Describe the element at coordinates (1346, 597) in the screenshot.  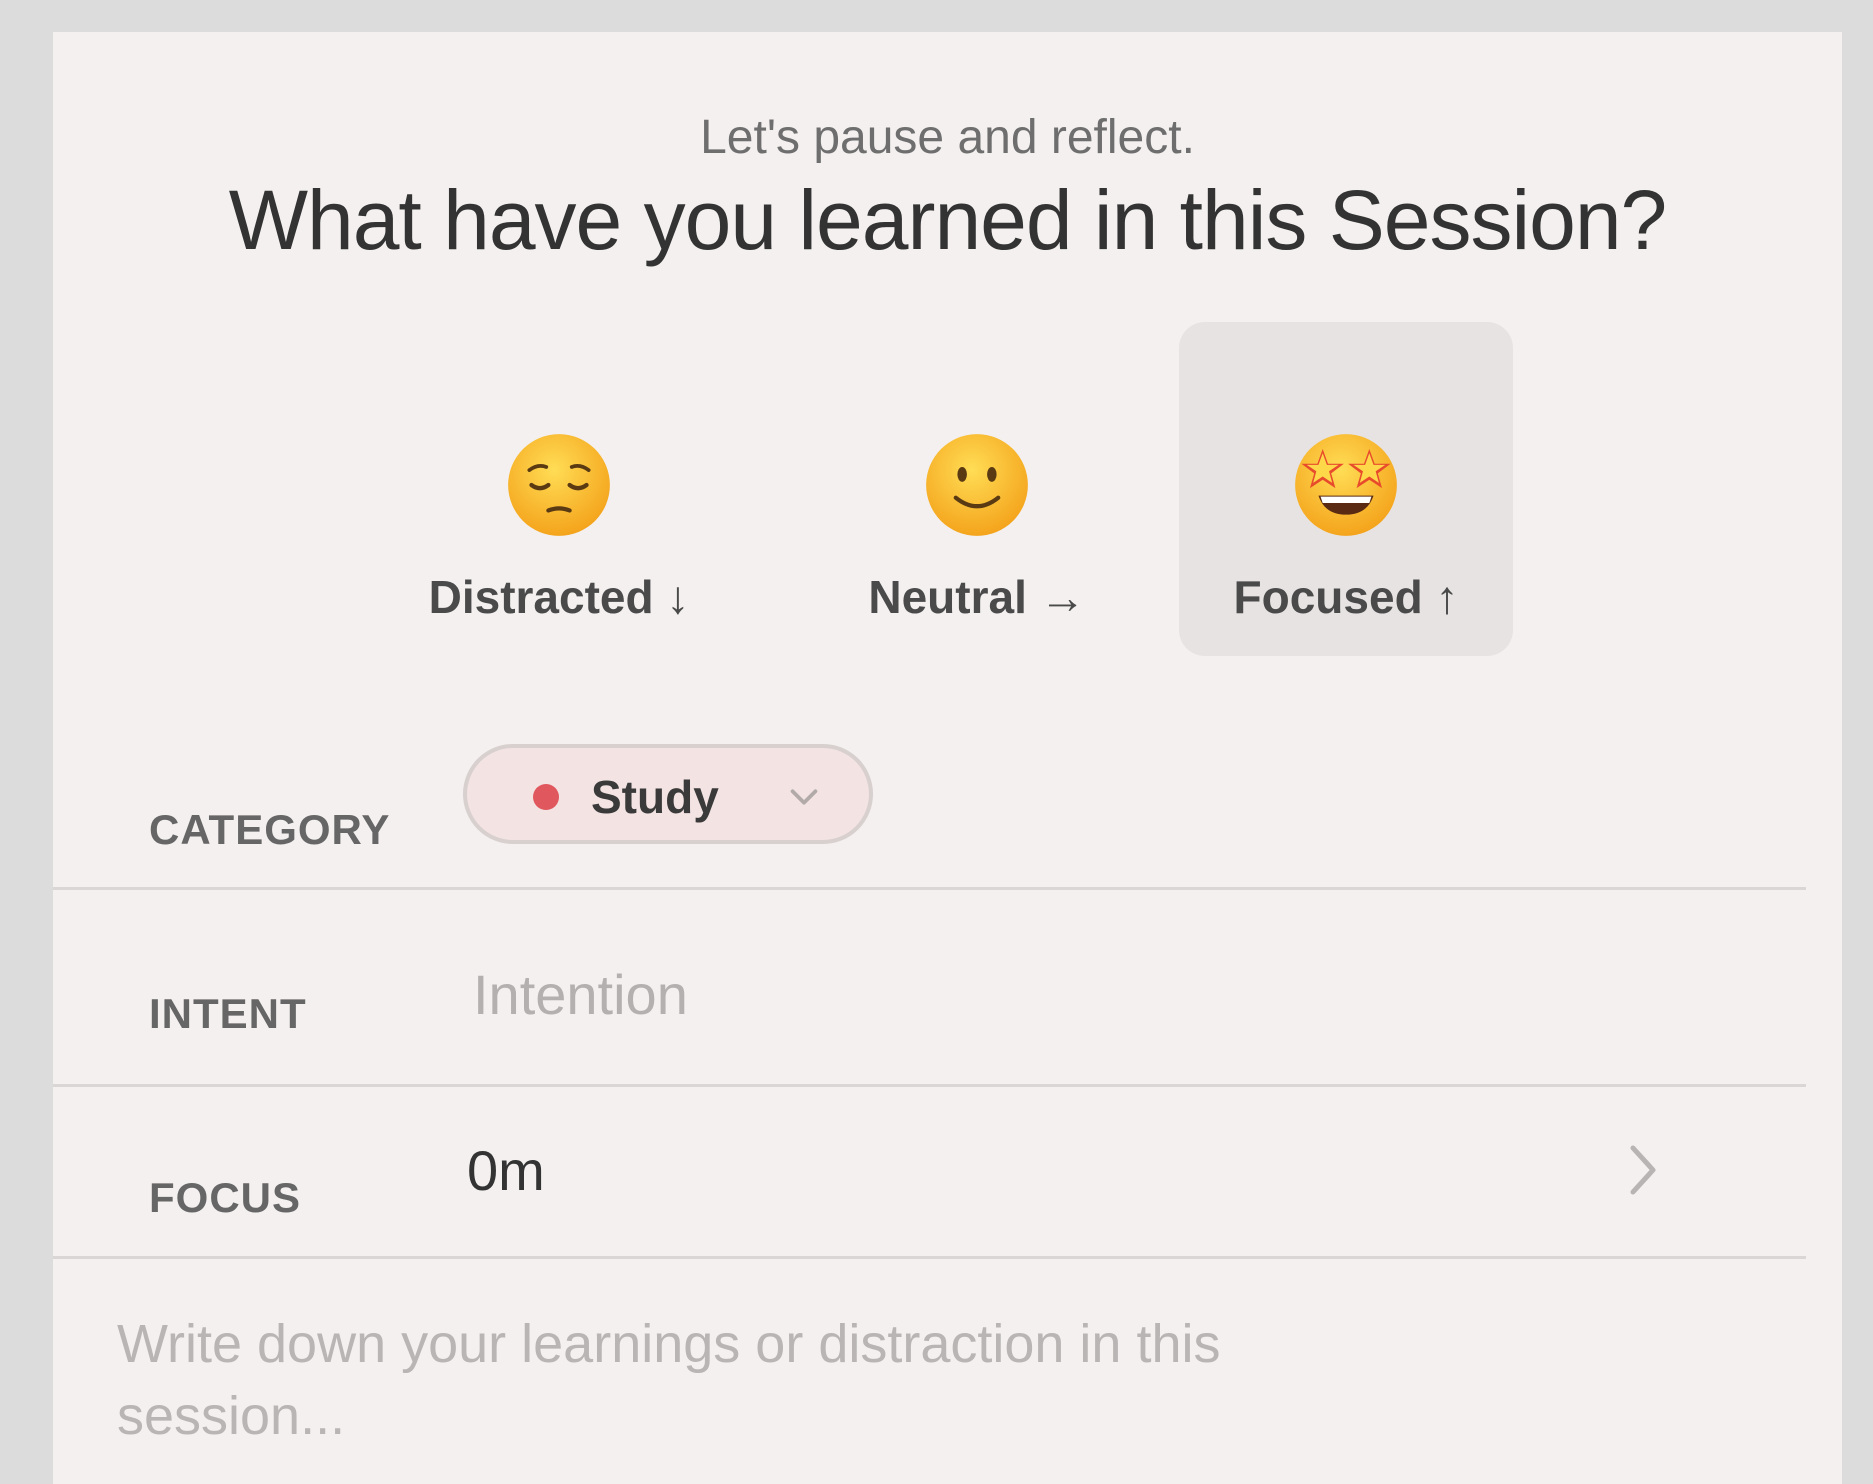
I see `mood-label-focused: Focused ↑` at that location.